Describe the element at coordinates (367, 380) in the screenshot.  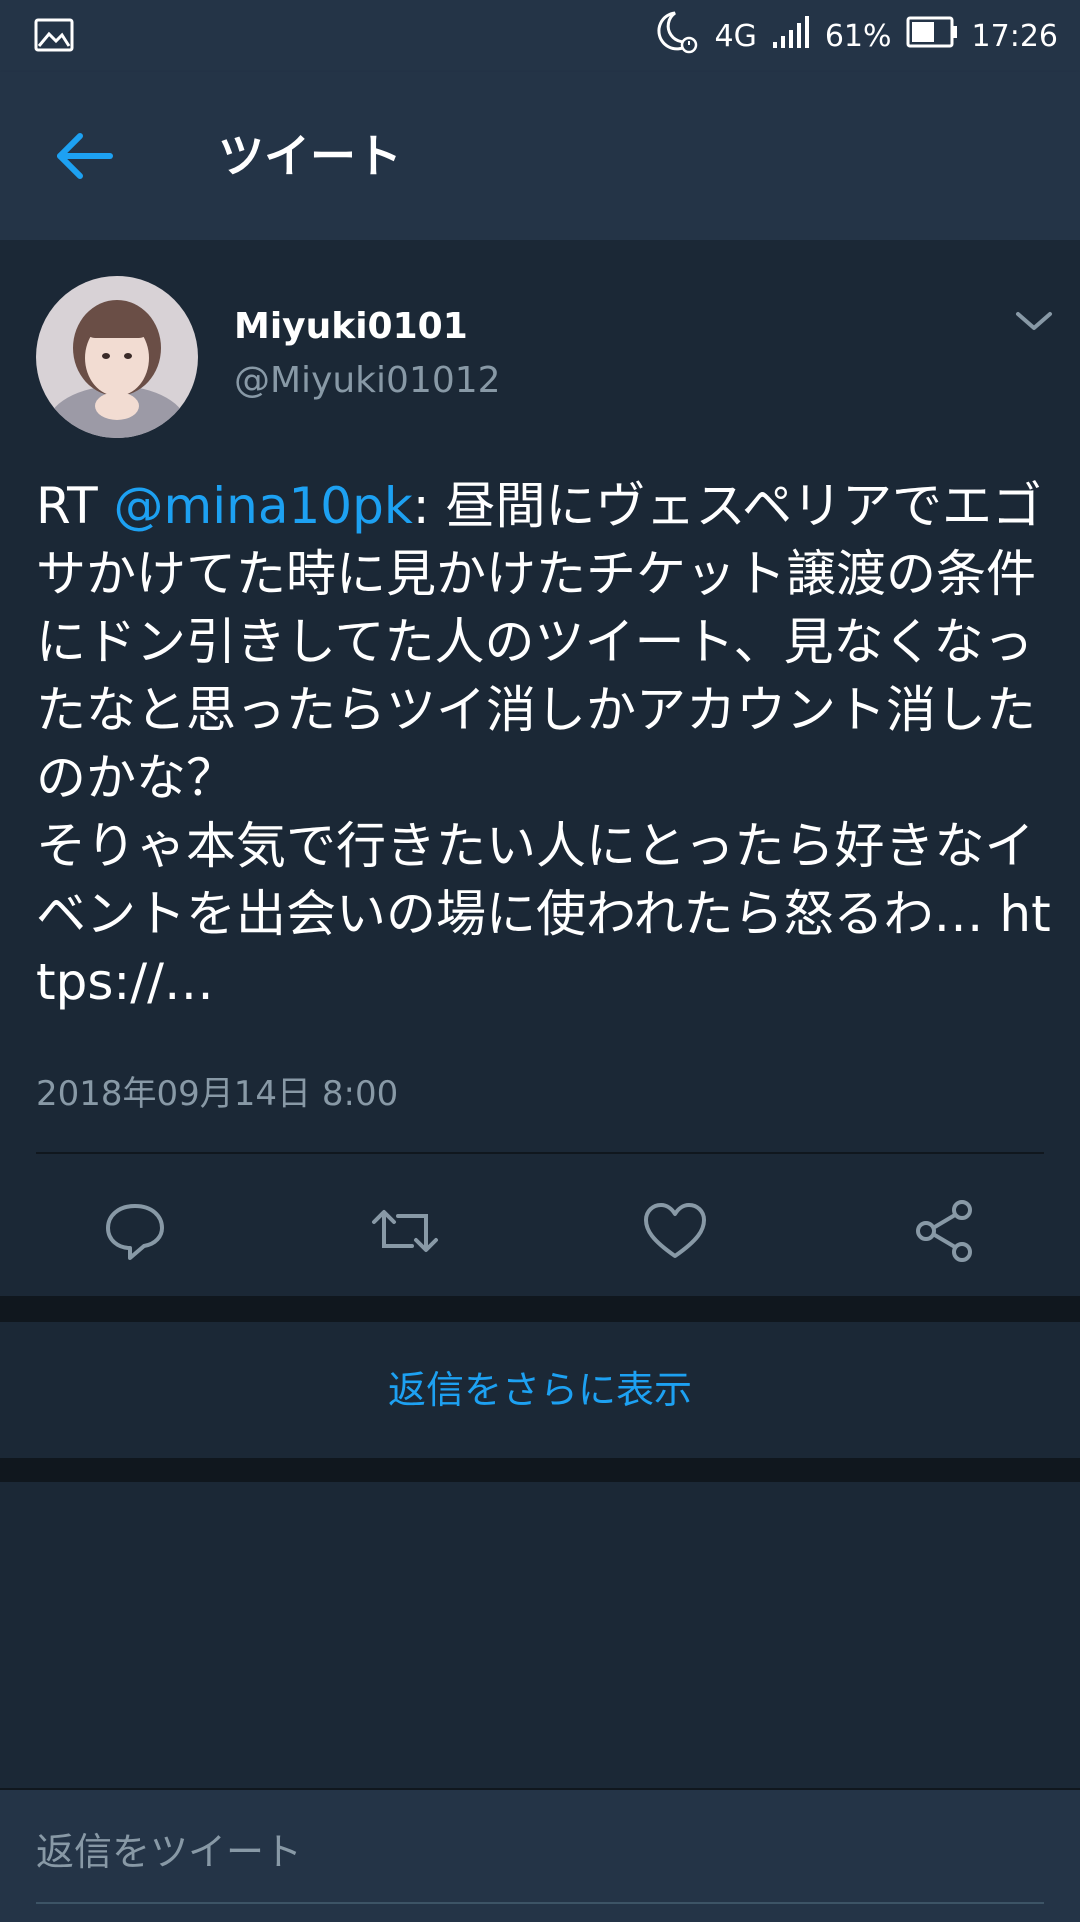
I see `user-handle: @Miyuki01012` at that location.